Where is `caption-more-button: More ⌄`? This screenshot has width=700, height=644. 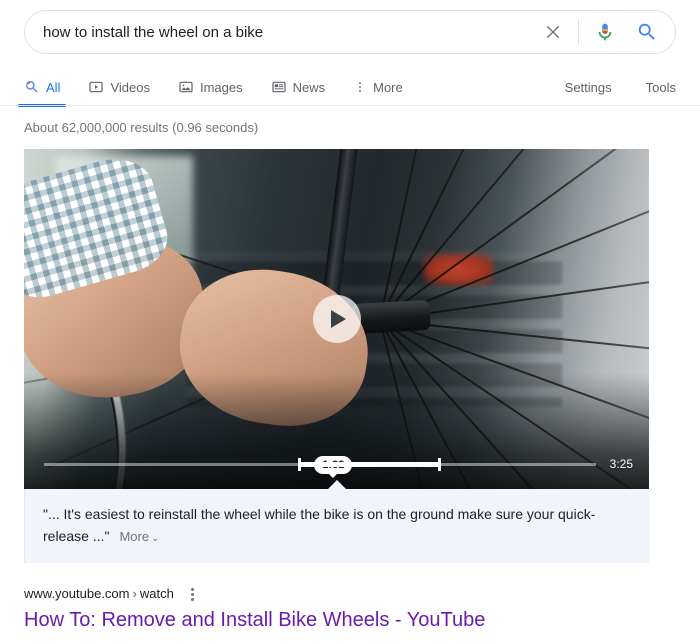
caption-more-button: More ⌄ is located at coordinates (139, 536).